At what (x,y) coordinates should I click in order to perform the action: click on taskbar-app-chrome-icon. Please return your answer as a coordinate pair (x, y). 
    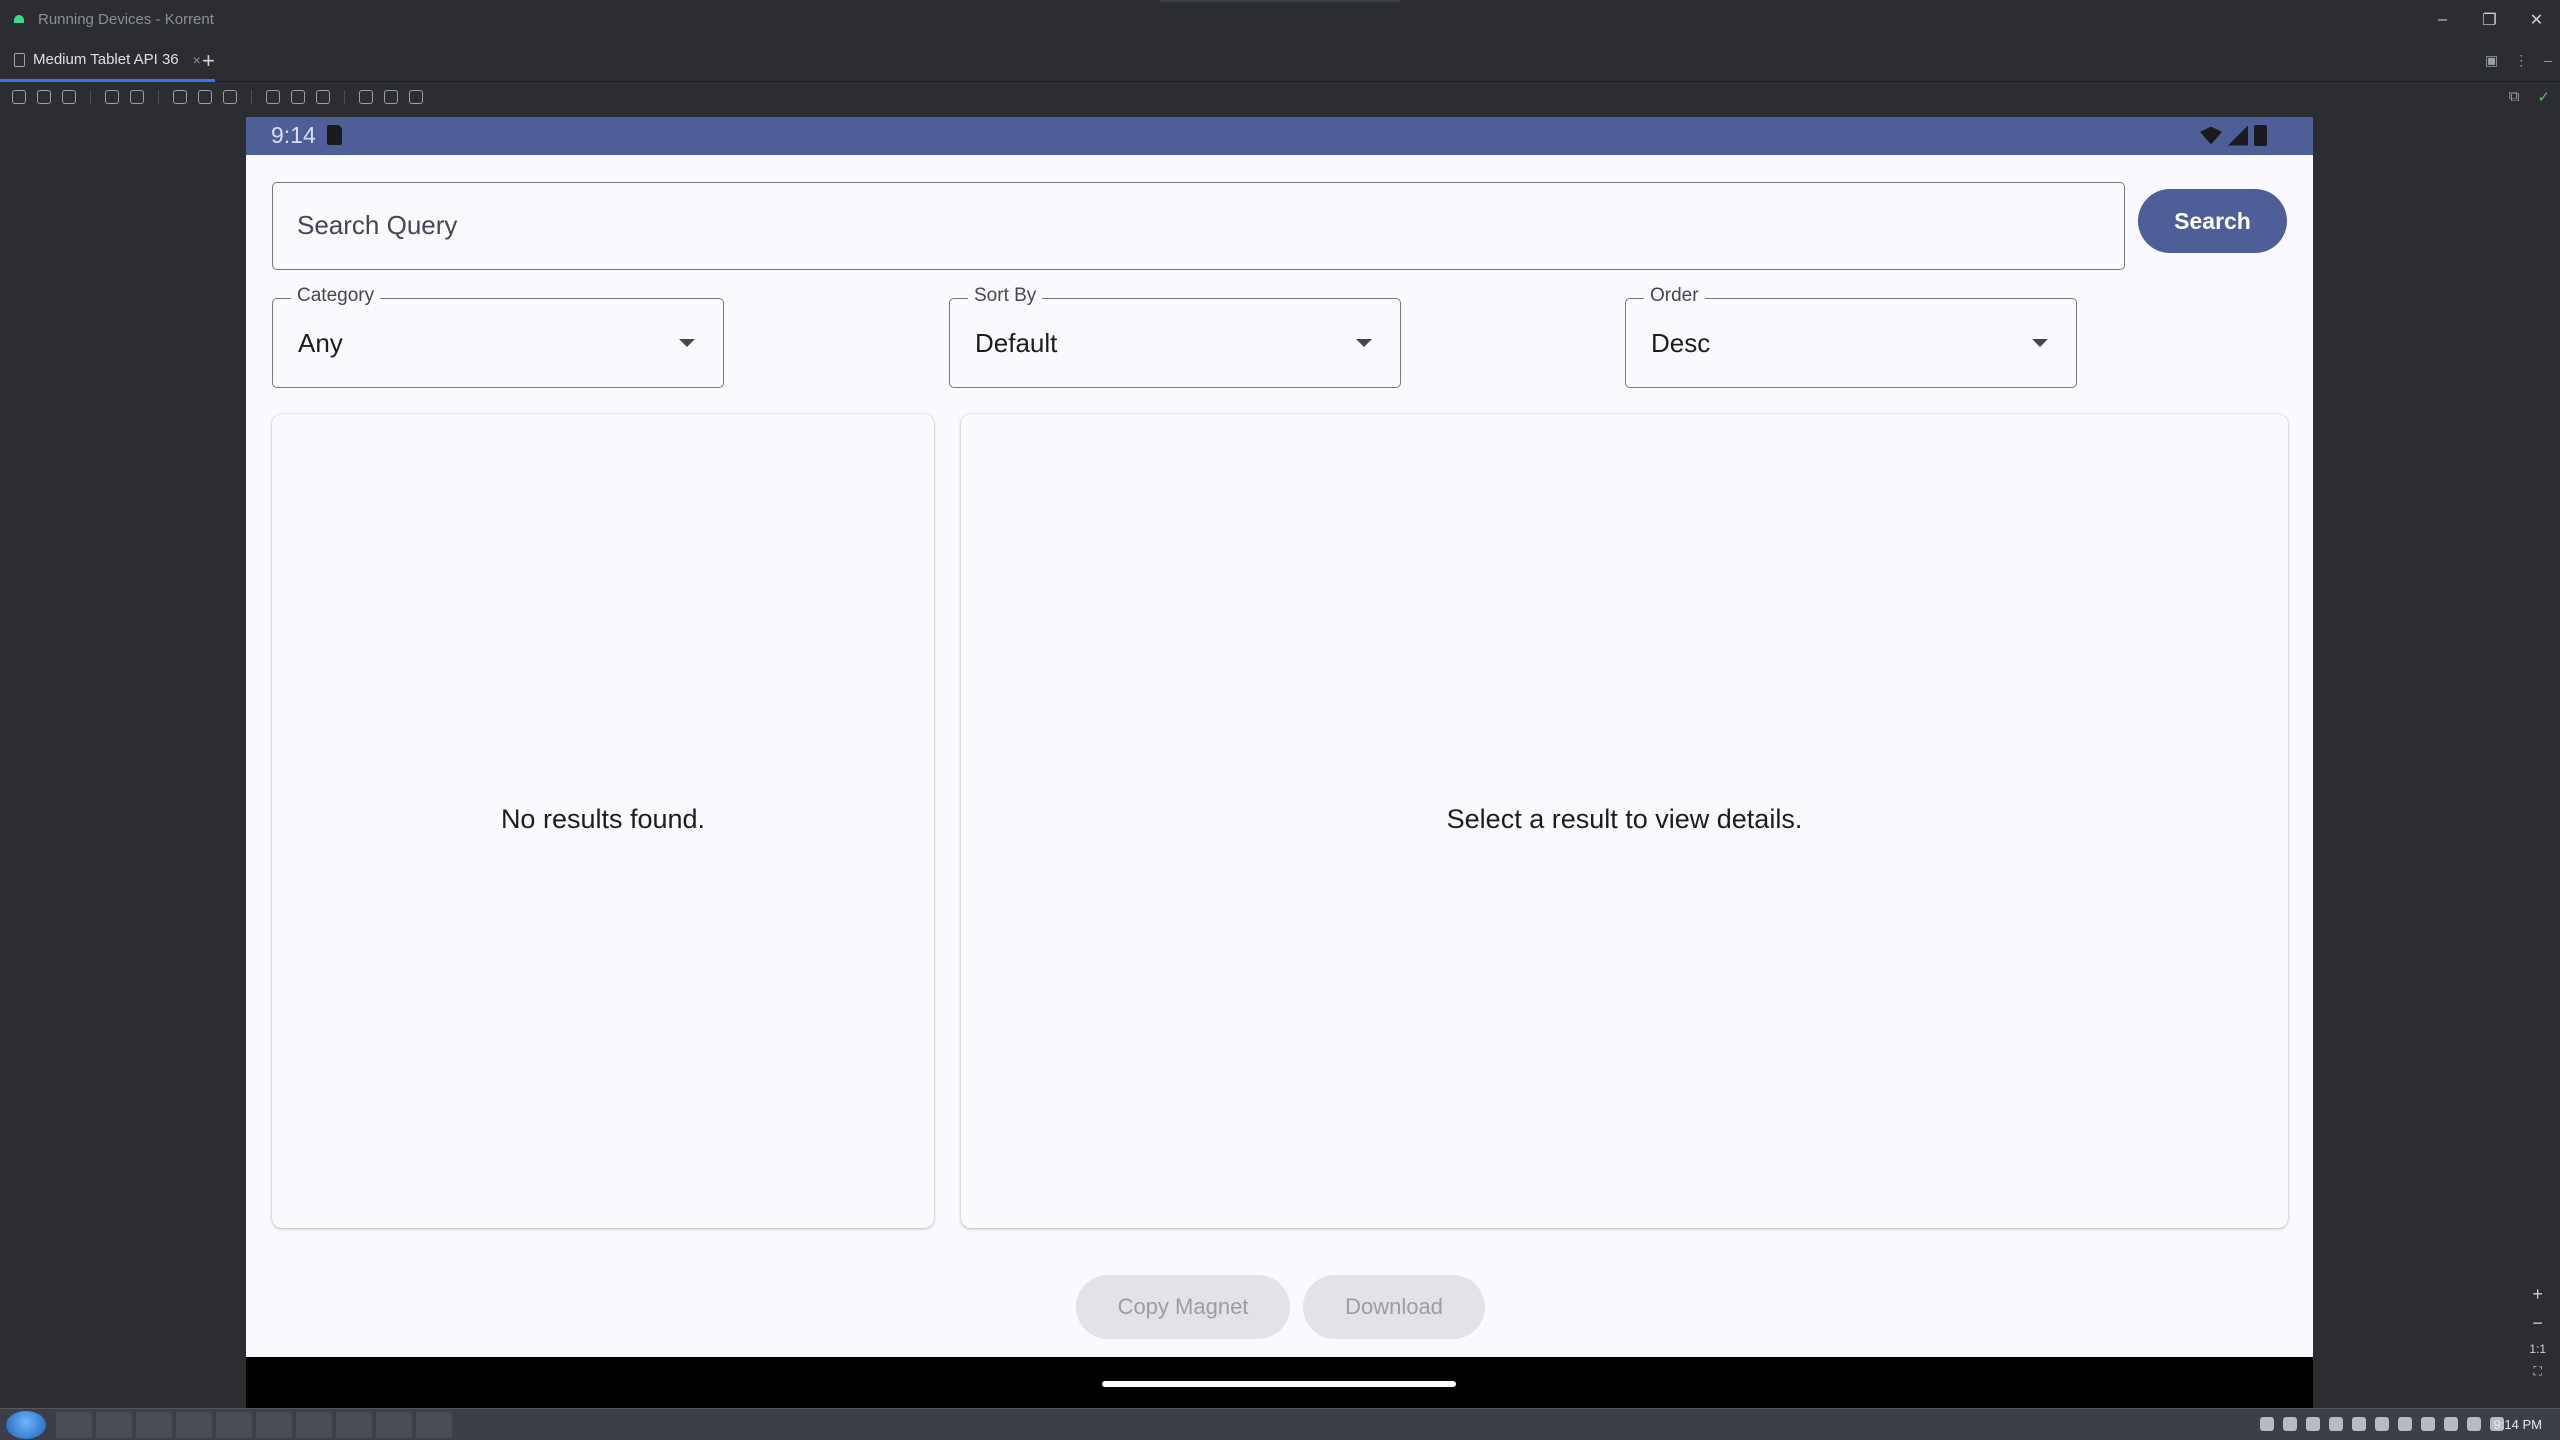
    Looking at the image, I should click on (314, 1425).